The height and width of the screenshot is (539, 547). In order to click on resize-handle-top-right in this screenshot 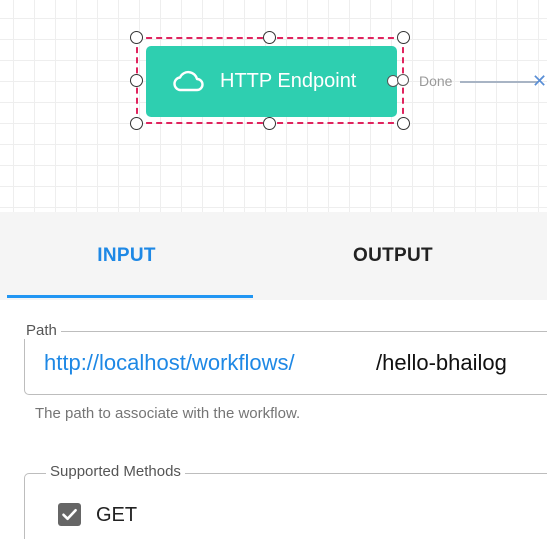, I will do `click(403, 37)`.